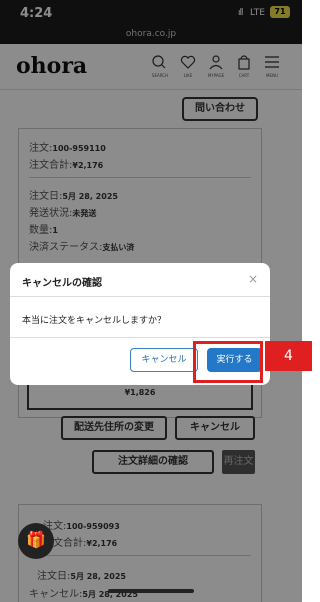 The height and width of the screenshot is (602, 320). What do you see at coordinates (36, 541) in the screenshot?
I see `gift-icon: 🎁` at bounding box center [36, 541].